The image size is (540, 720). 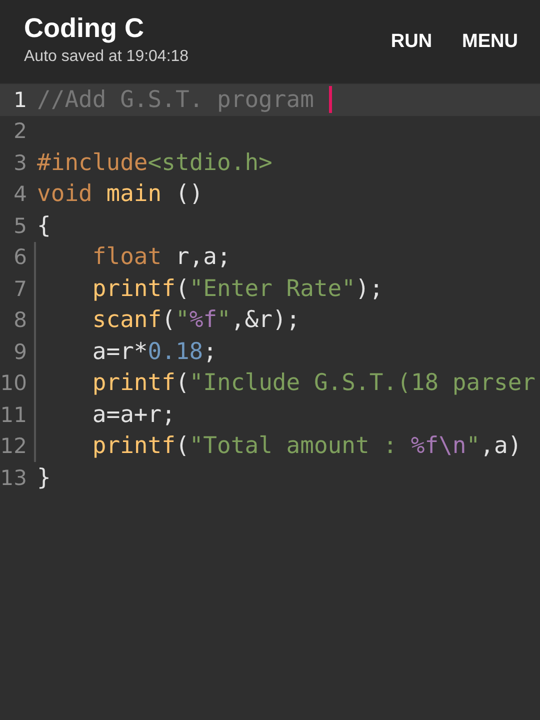 What do you see at coordinates (44, 477) in the screenshot?
I see `code-line: }` at bounding box center [44, 477].